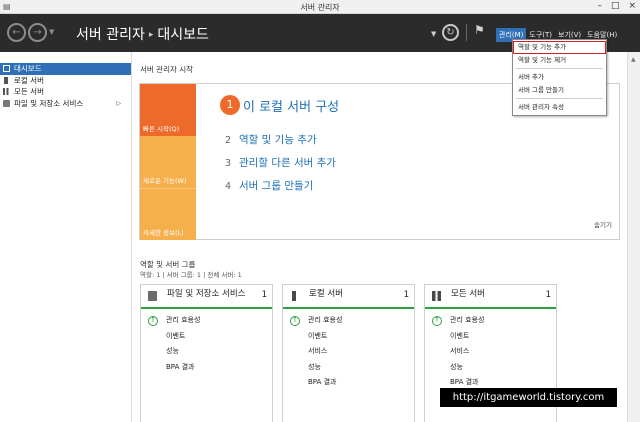 This screenshot has height=422, width=640. Describe the element at coordinates (633, 59) in the screenshot. I see `scroll-up-icon: ▲` at that location.